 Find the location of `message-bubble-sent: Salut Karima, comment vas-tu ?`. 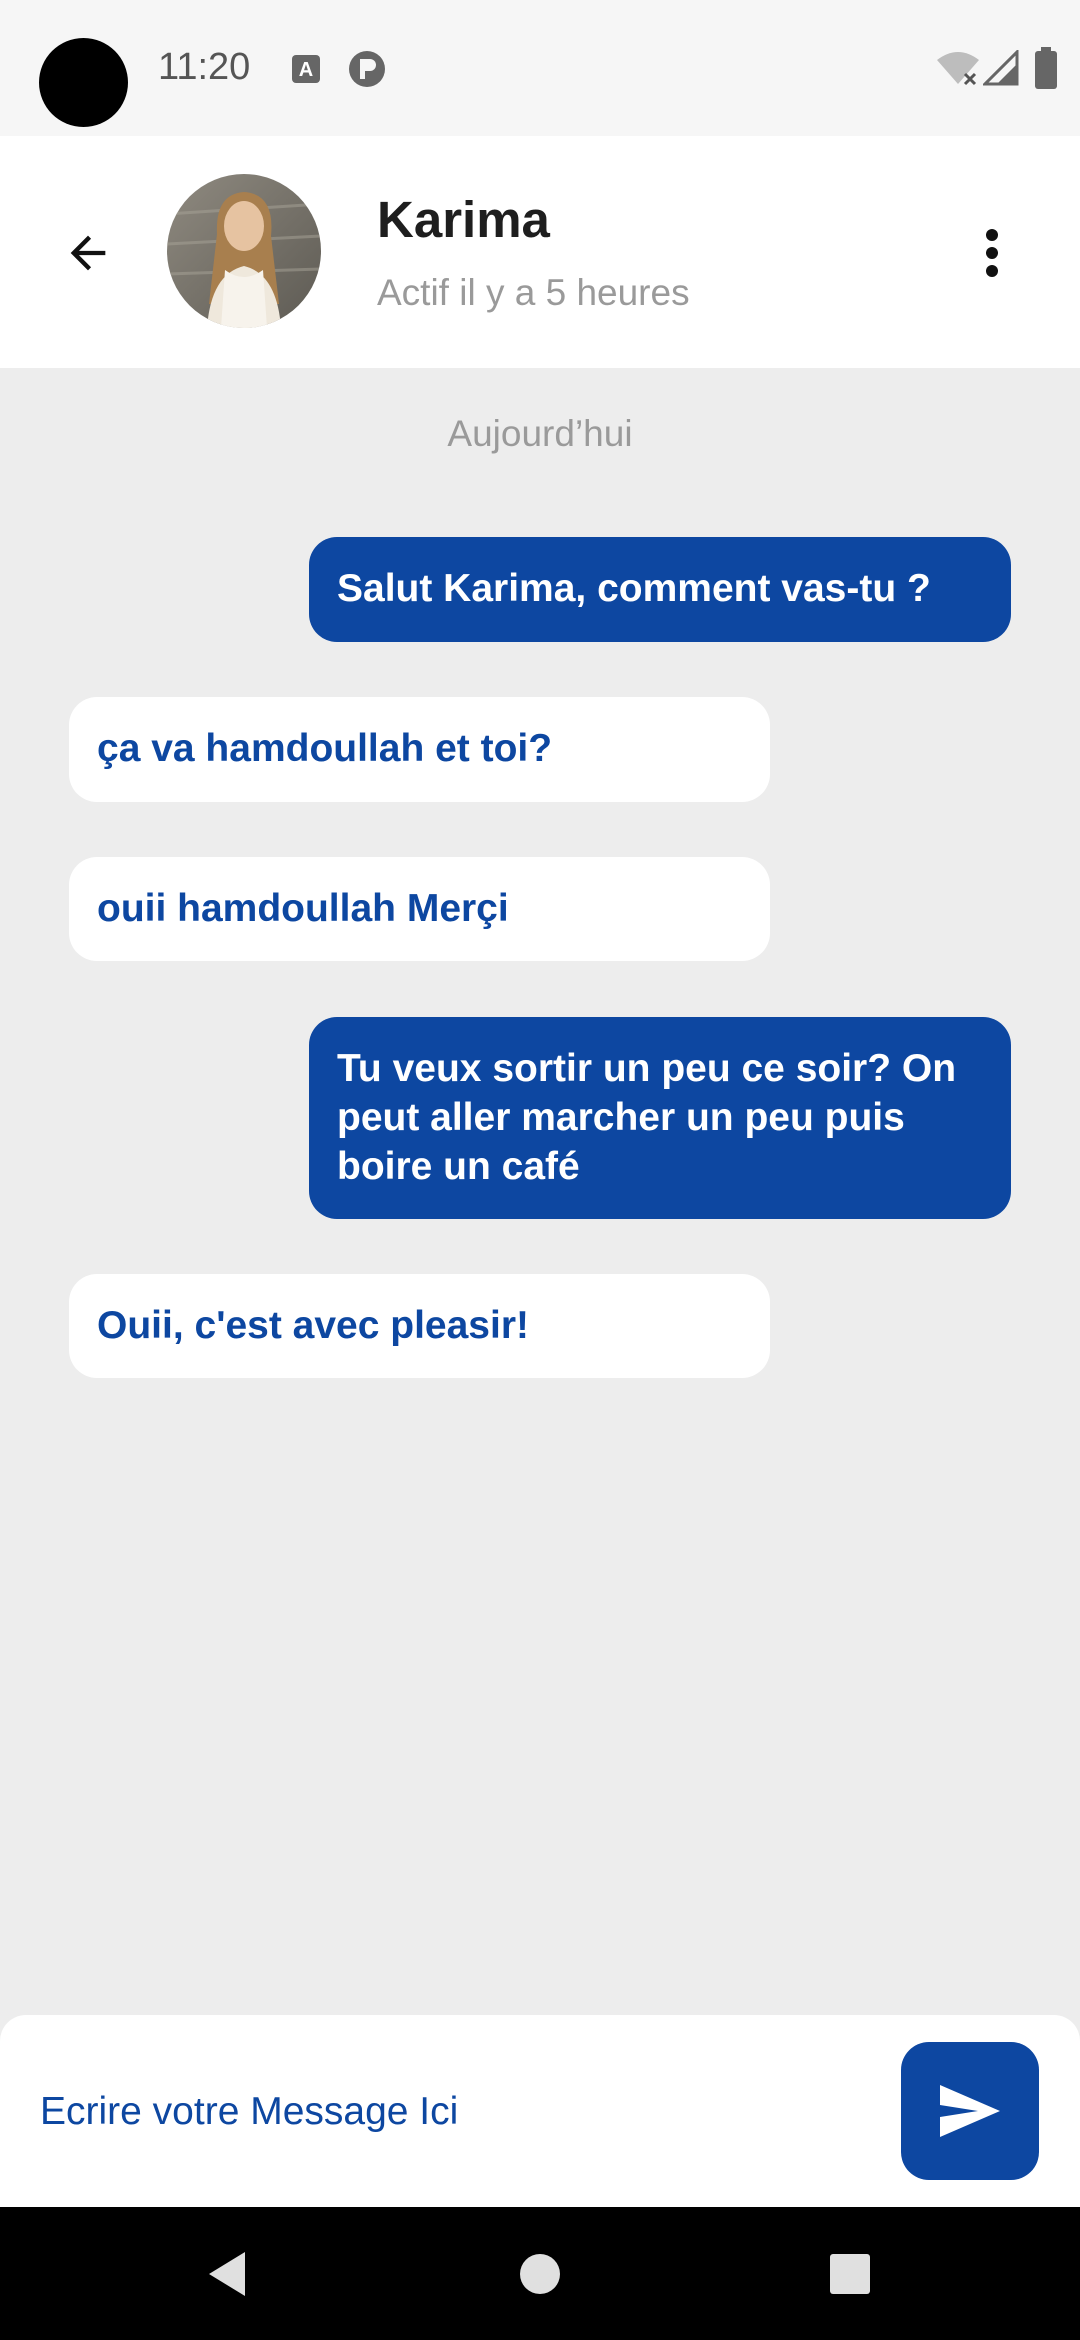

message-bubble-sent: Salut Karima, comment vas-tu ? is located at coordinates (660, 589).